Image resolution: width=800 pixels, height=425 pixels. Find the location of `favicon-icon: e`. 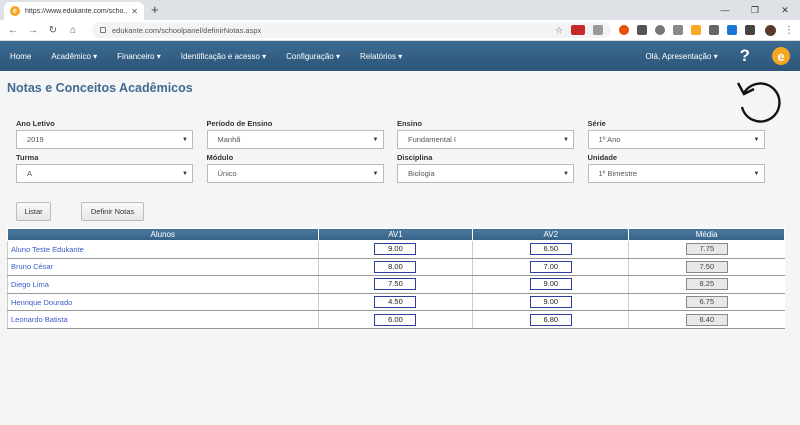

favicon-icon: e is located at coordinates (15, 11).